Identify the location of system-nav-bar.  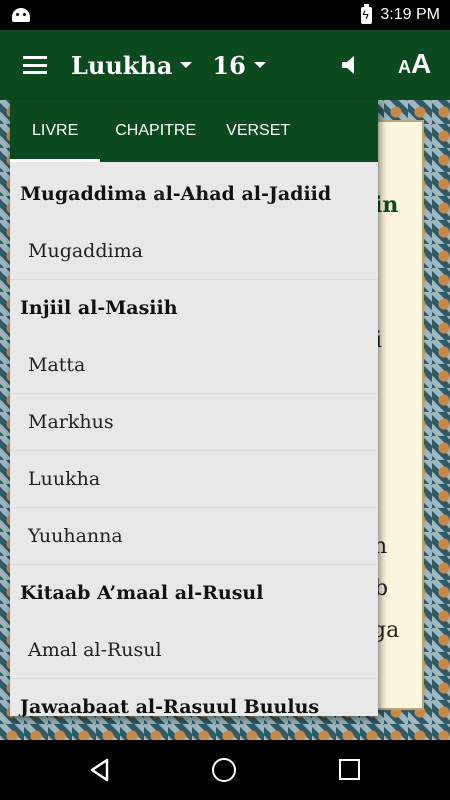
(225, 770).